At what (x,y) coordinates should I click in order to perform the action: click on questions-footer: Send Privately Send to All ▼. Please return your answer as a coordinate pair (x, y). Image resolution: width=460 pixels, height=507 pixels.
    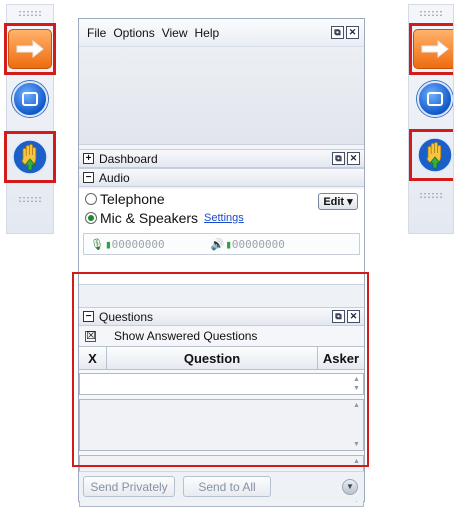
    Looking at the image, I should click on (221, 486).